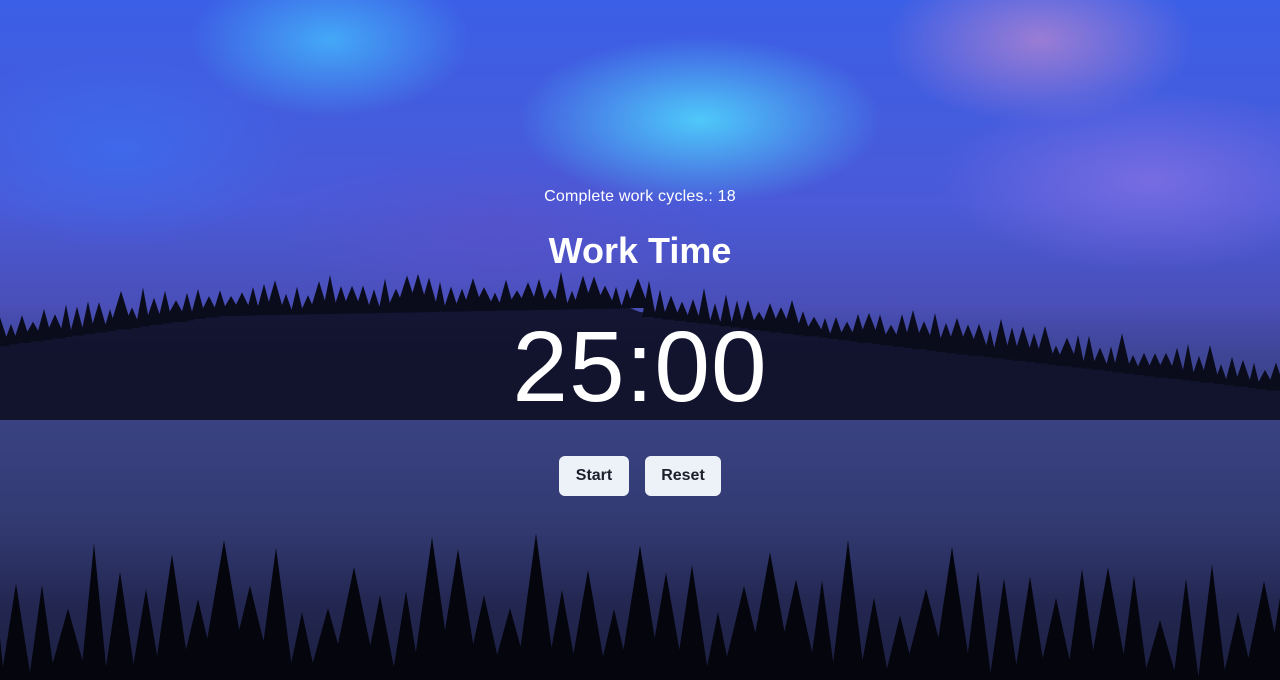 Image resolution: width=1280 pixels, height=680 pixels. What do you see at coordinates (640, 250) in the screenshot?
I see `mode-title: Work Time` at bounding box center [640, 250].